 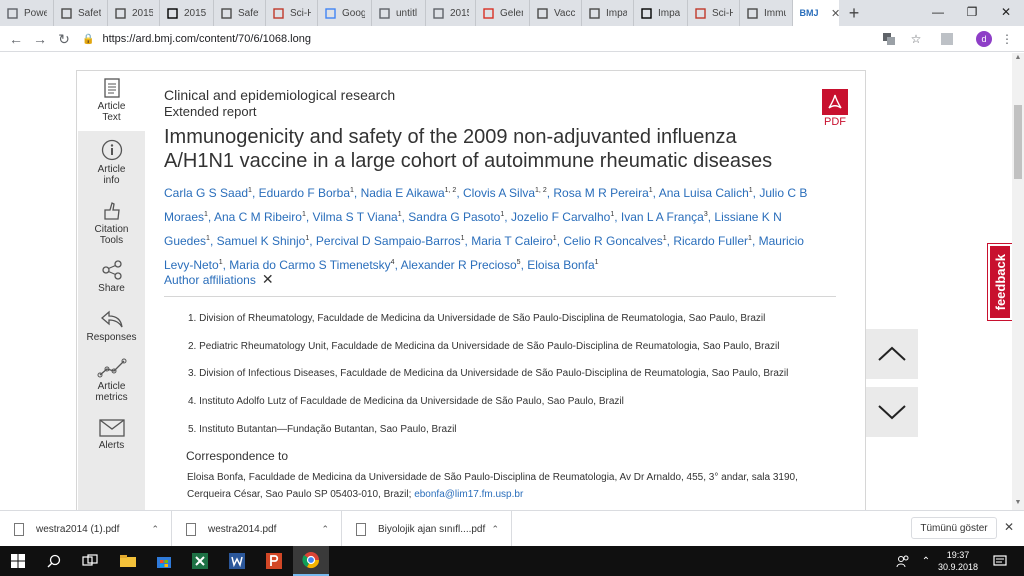 I want to click on forward-icon: →, so click(x=40, y=39).